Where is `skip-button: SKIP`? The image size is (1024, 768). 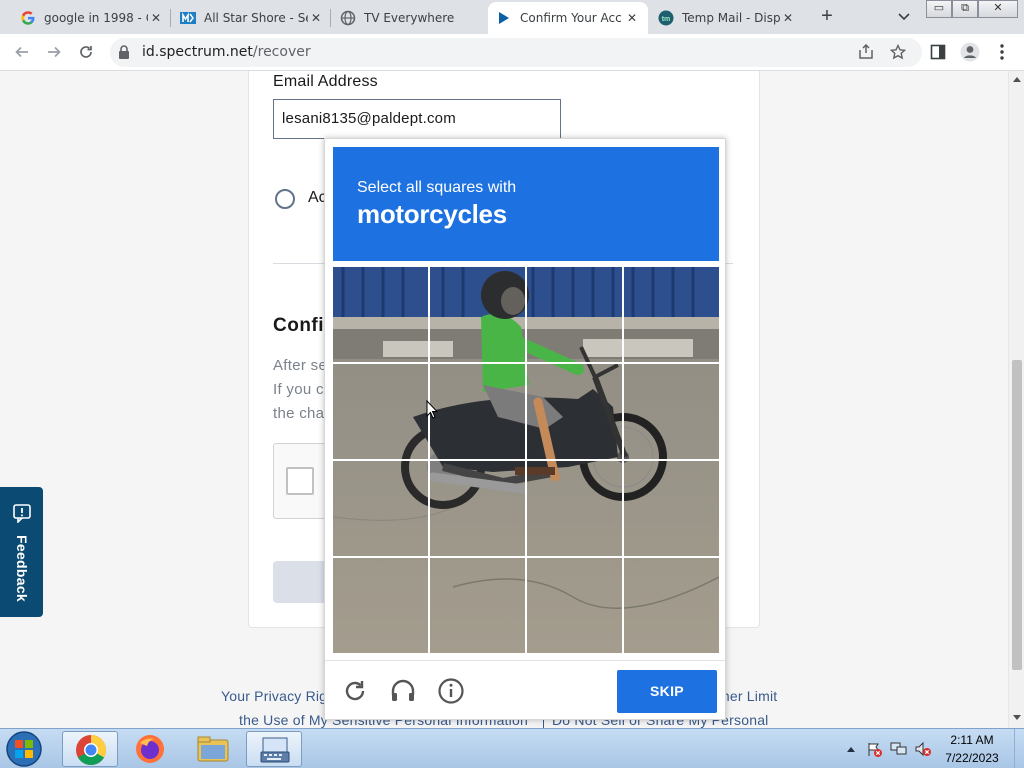
skip-button: SKIP is located at coordinates (667, 691).